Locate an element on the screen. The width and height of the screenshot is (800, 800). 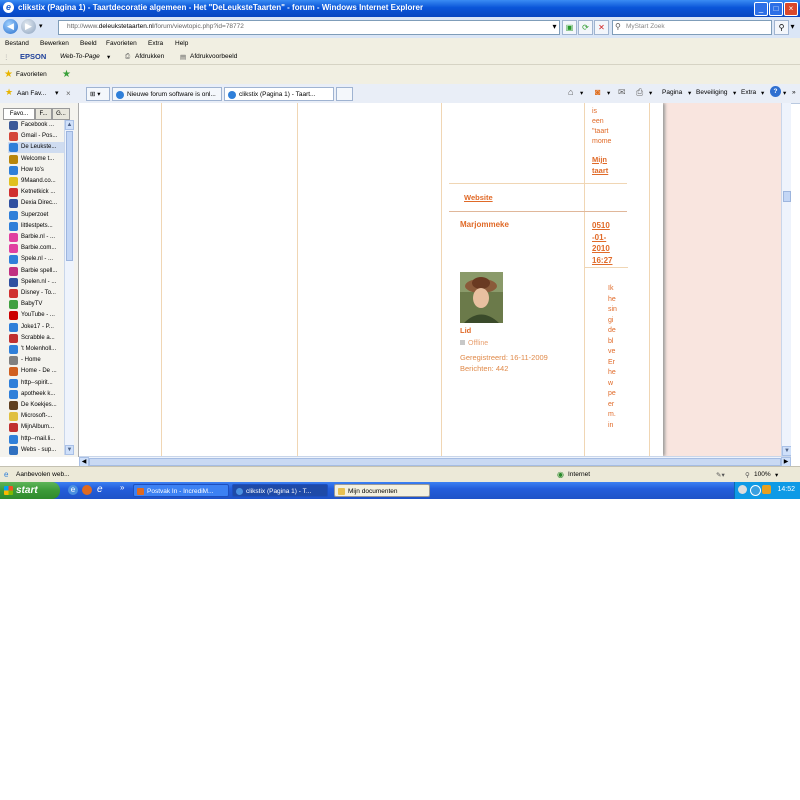
menu-bewerken: Bewerken is located at coordinates (54, 43).